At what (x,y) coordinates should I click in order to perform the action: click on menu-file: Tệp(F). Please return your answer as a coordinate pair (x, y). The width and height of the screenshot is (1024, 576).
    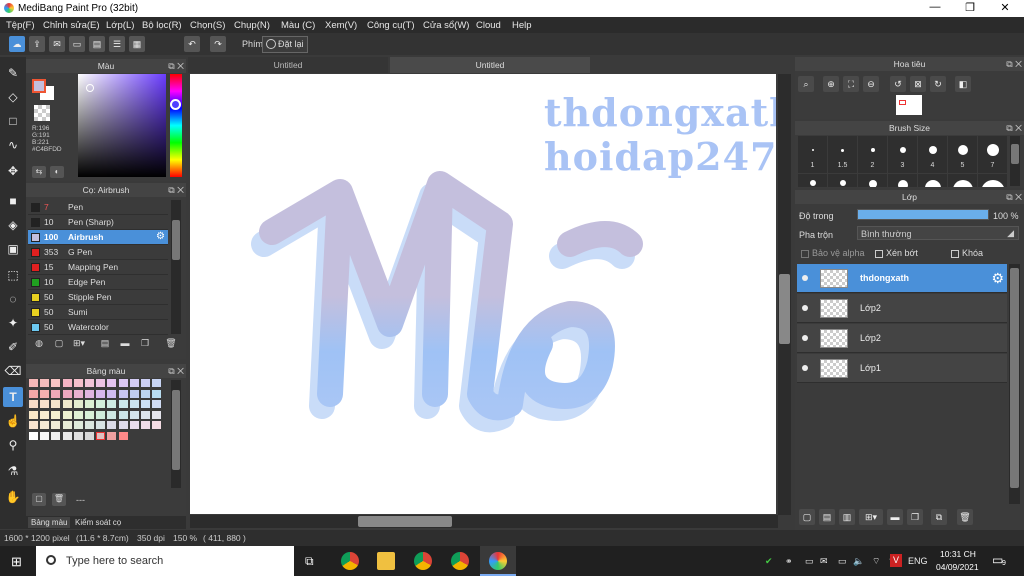
    Looking at the image, I should click on (20, 25).